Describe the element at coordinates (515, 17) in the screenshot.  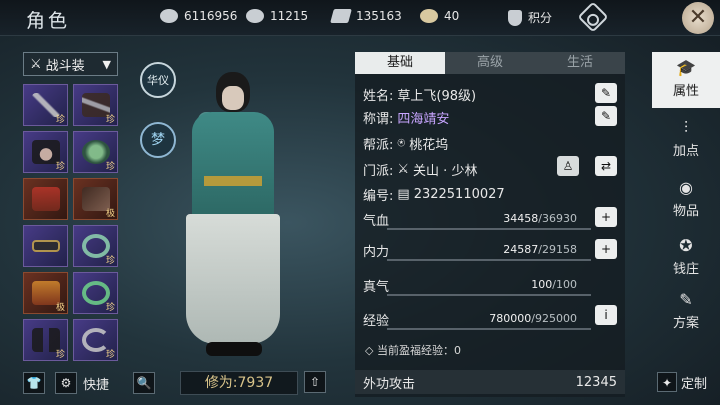
I see `shield-icon` at that location.